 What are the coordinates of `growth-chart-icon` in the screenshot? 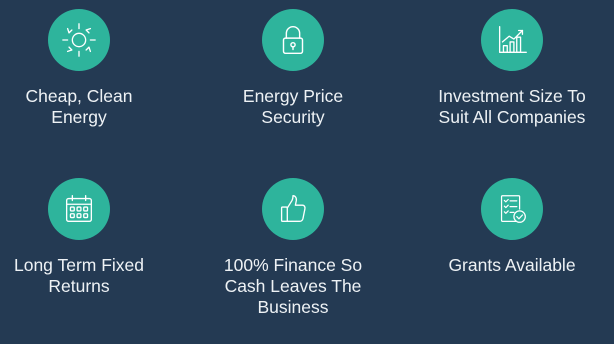 It's located at (512, 40).